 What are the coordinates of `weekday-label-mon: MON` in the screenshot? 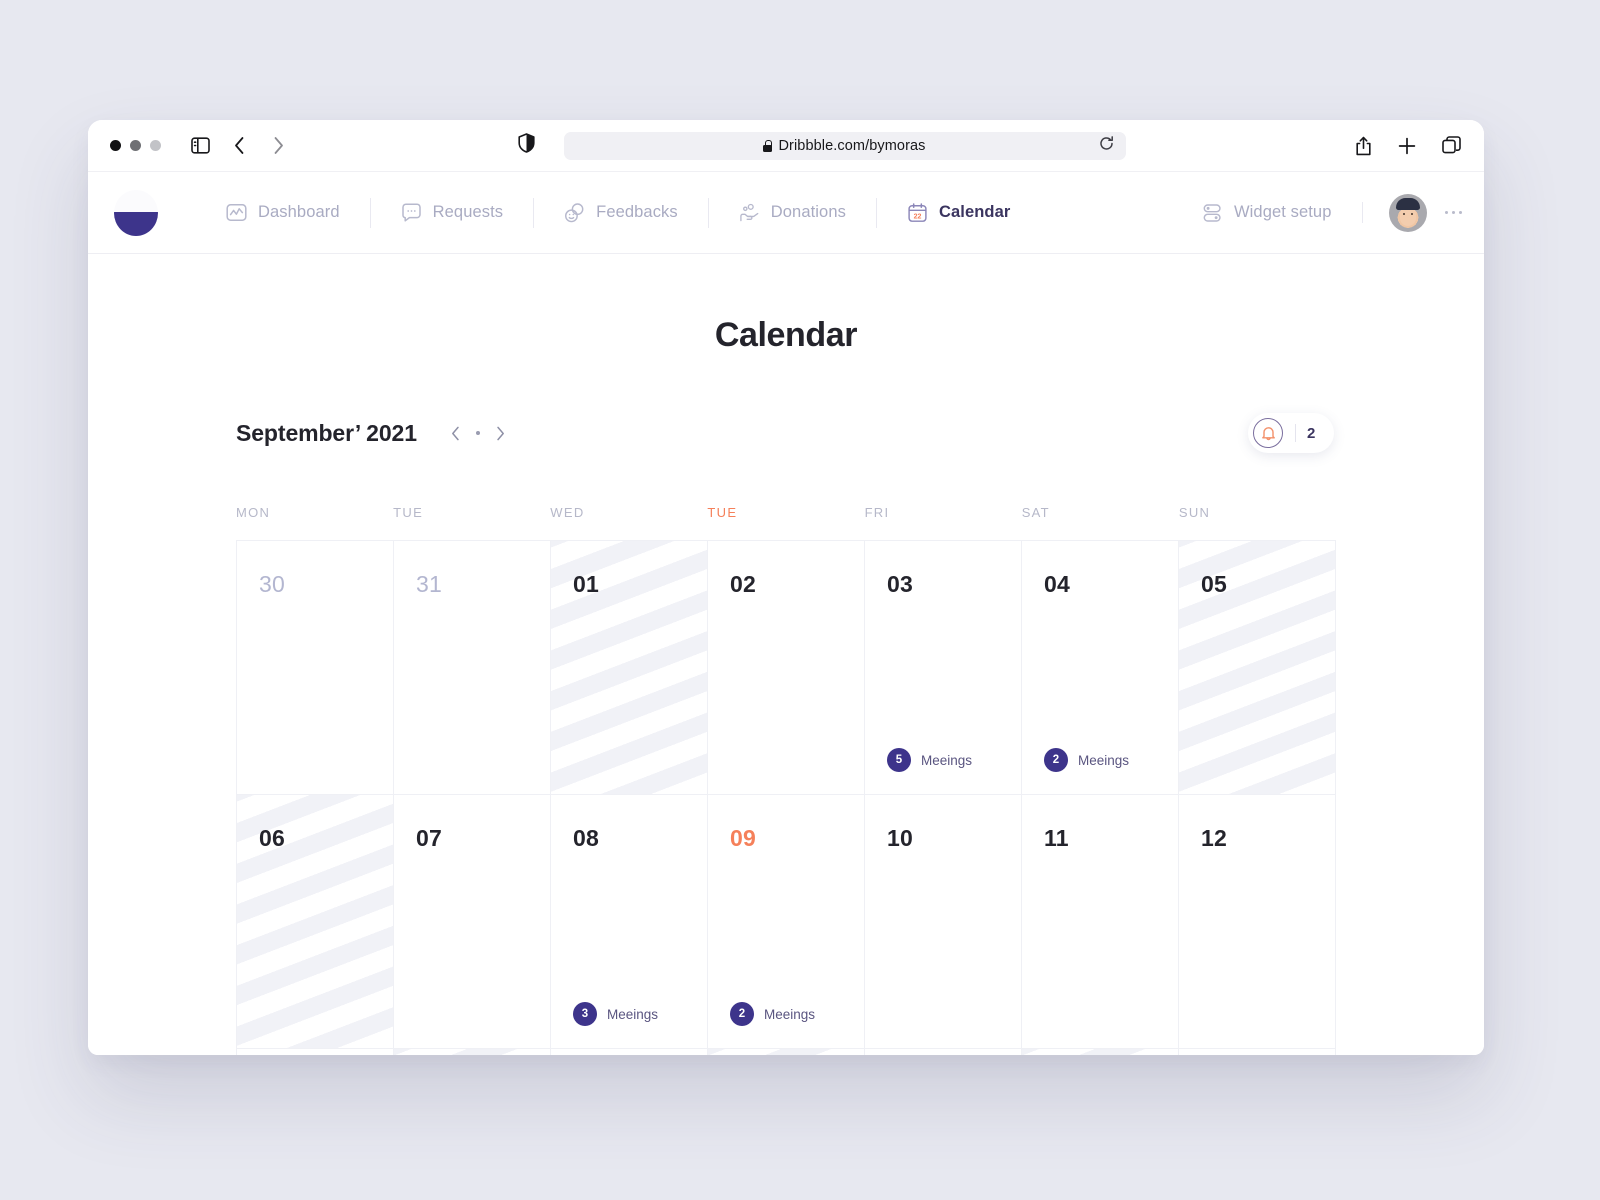 It's located at (253, 512).